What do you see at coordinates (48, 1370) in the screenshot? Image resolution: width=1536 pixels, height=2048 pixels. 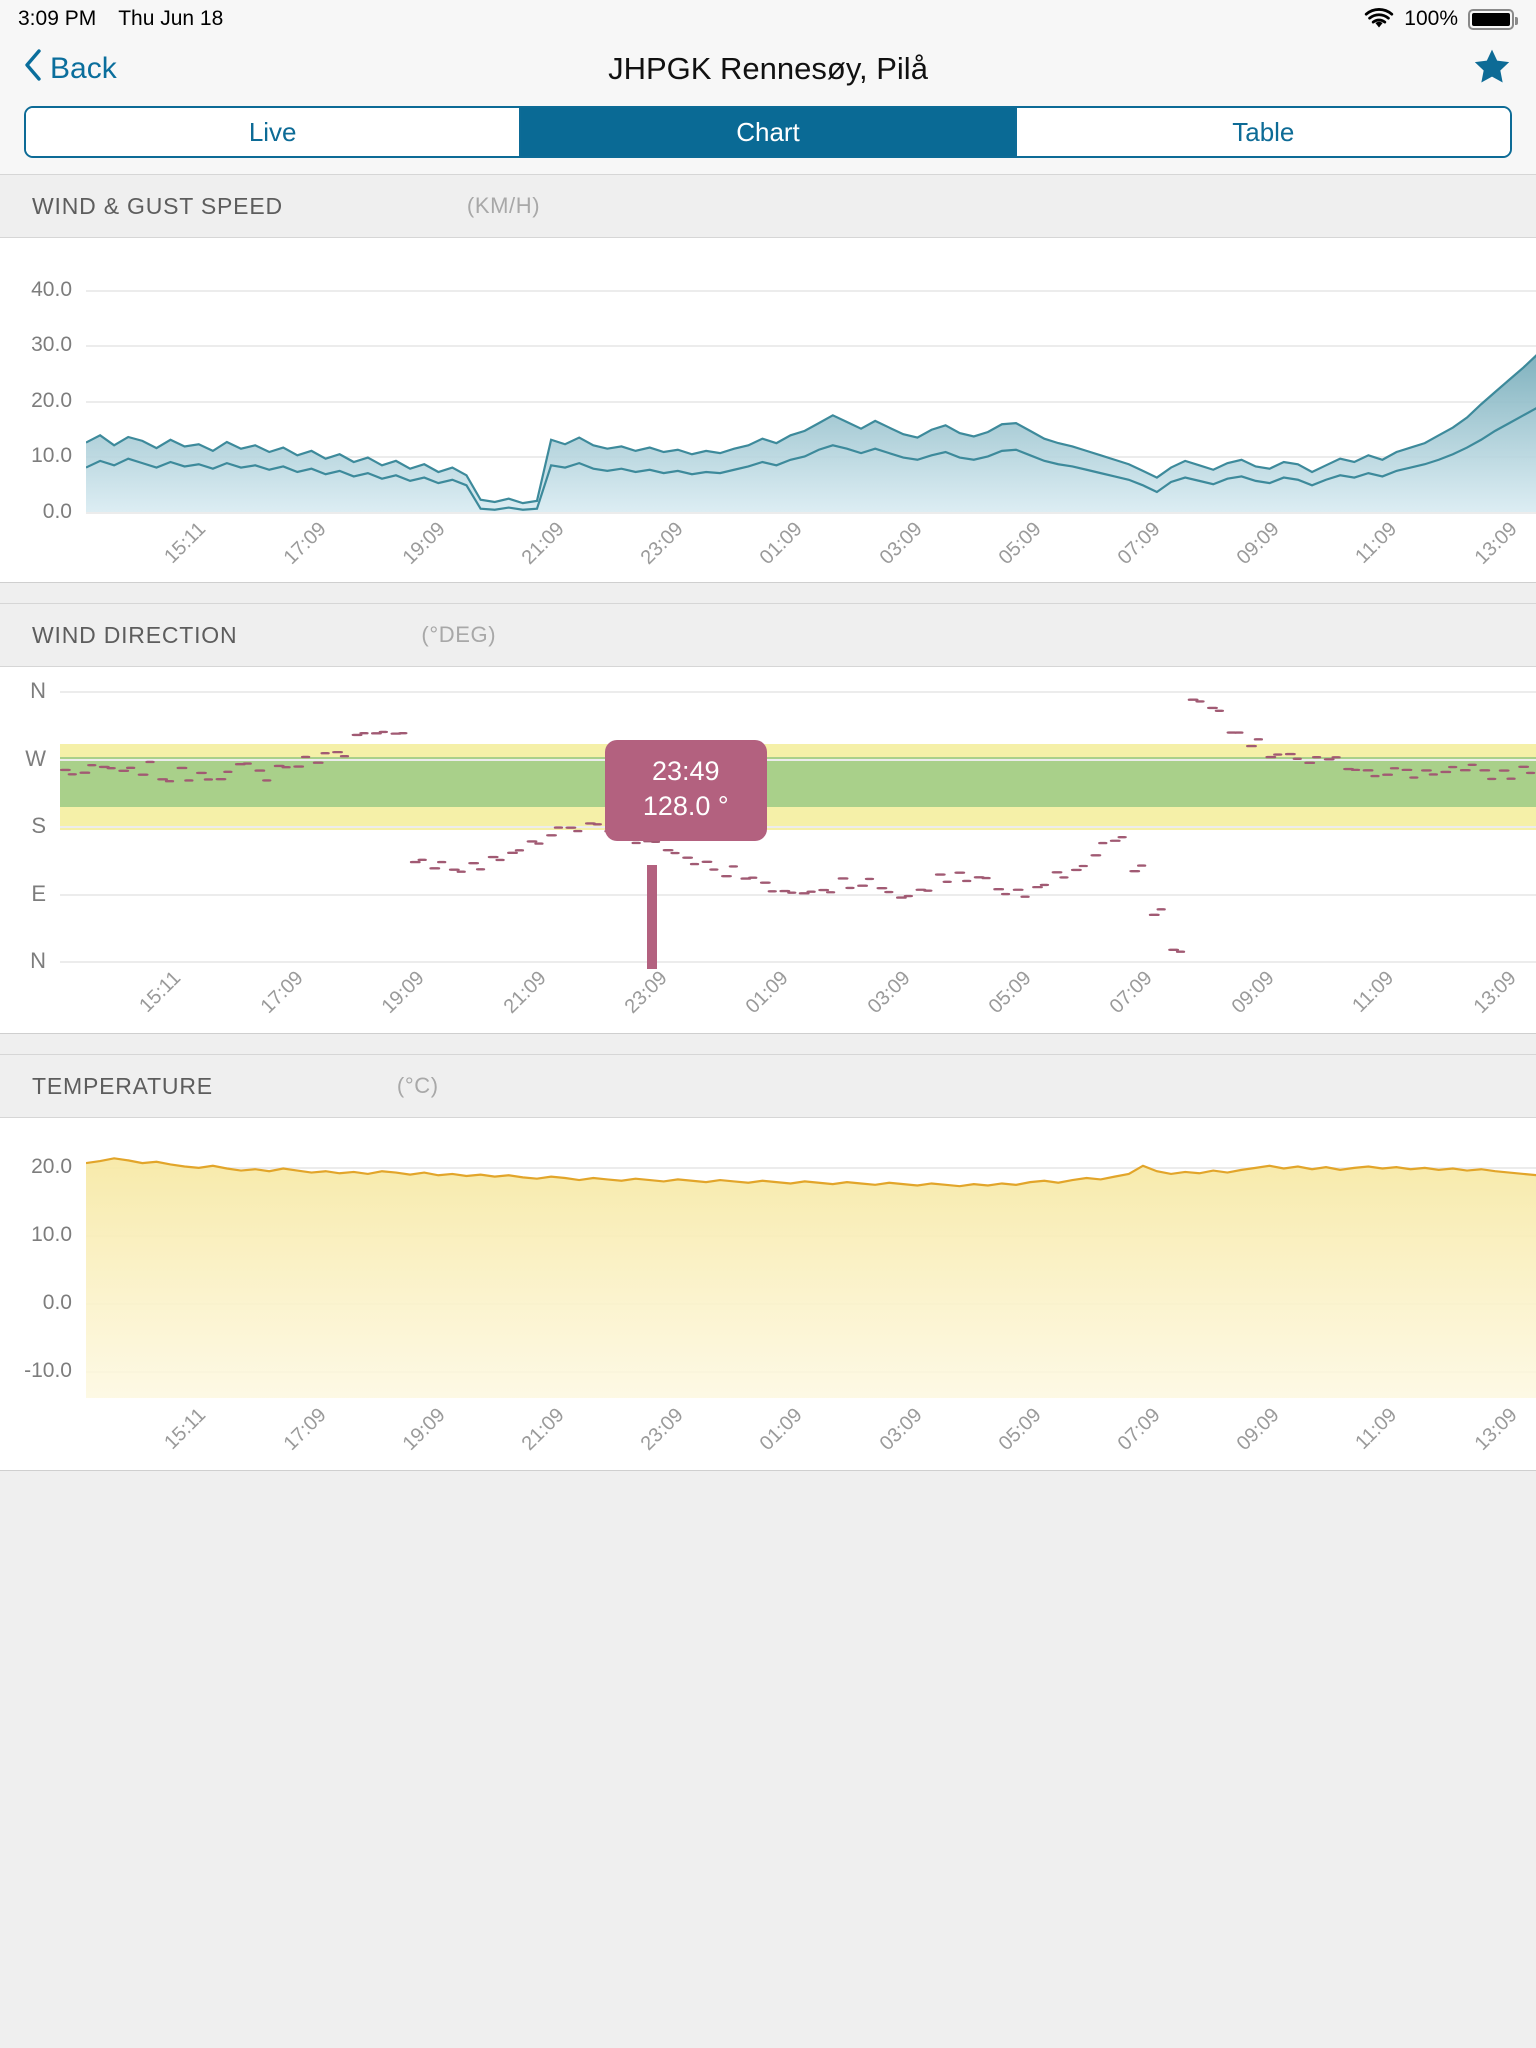 I see `y-axis-tick-label: -10.0` at bounding box center [48, 1370].